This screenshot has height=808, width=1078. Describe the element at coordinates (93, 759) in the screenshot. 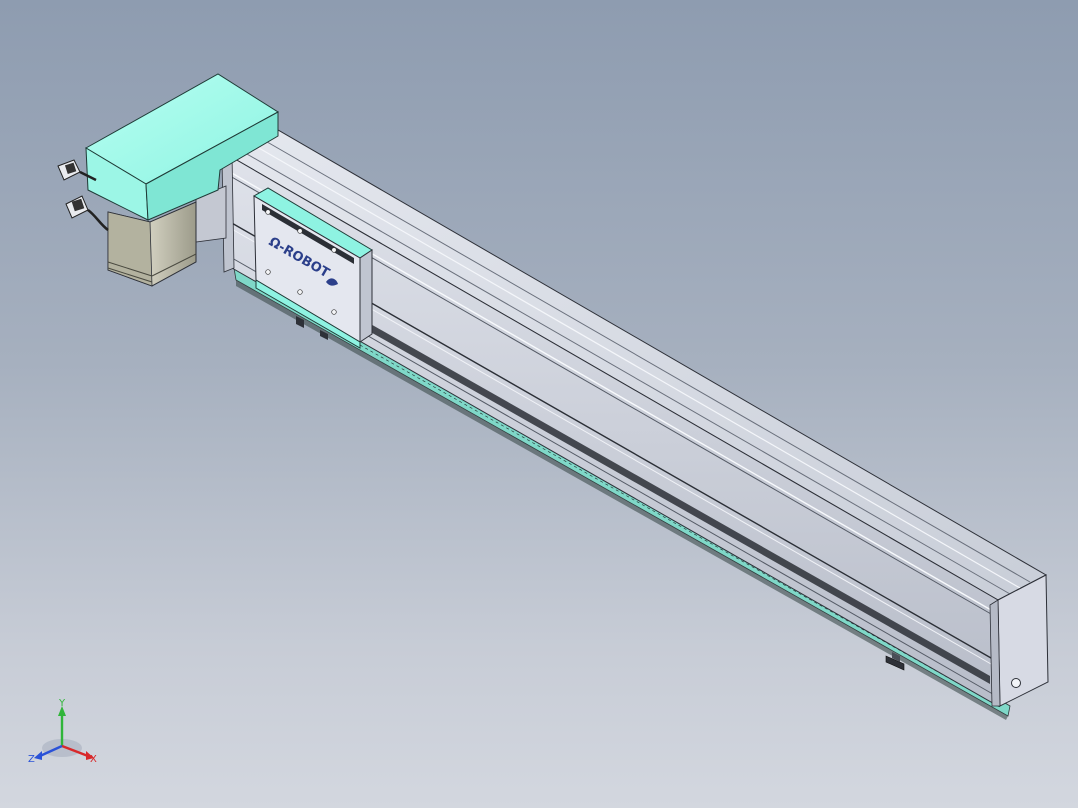

I see `triad-x-label: X` at that location.